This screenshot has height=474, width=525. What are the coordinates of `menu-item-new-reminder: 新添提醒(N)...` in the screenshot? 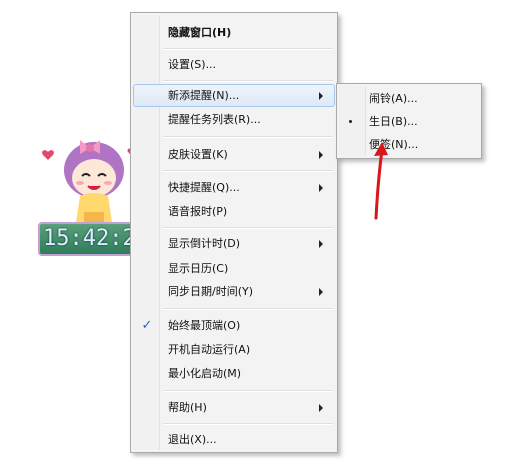 It's located at (234, 95).